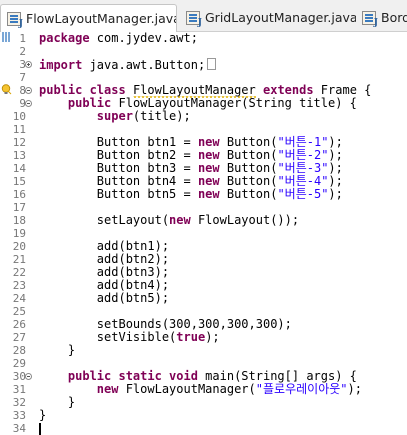 Image resolution: width=407 pixels, height=435 pixels. Describe the element at coordinates (303, 168) in the screenshot. I see `string-token: "버튼-3"` at that location.